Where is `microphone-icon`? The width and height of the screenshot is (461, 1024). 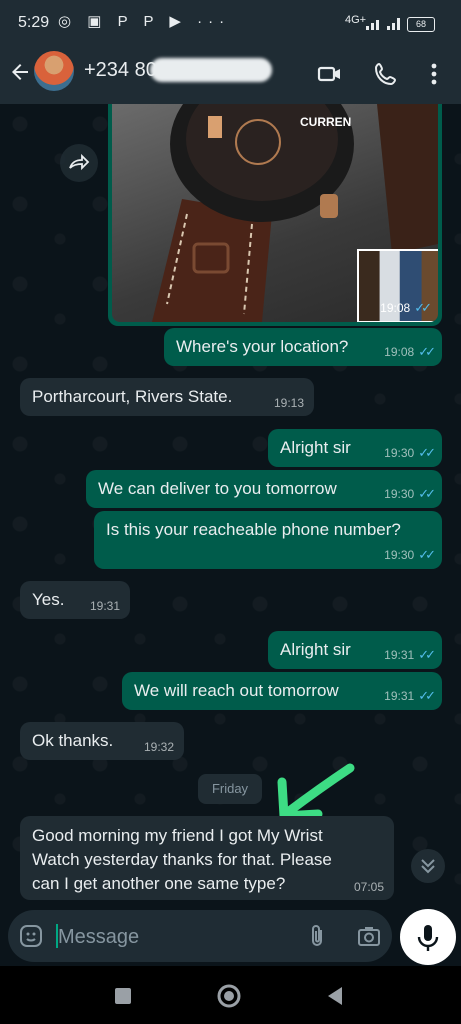
microphone-icon is located at coordinates (428, 938).